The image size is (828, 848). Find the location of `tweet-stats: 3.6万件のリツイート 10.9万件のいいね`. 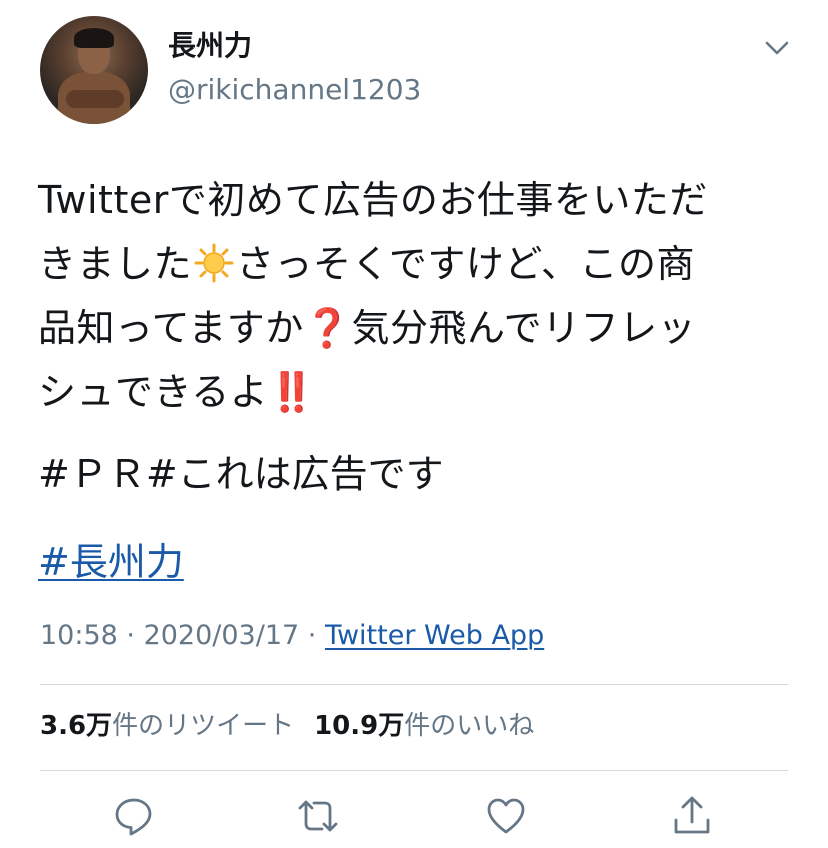

tweet-stats: 3.6万件のリツイート 10.9万件のいいね is located at coordinates (287, 726).